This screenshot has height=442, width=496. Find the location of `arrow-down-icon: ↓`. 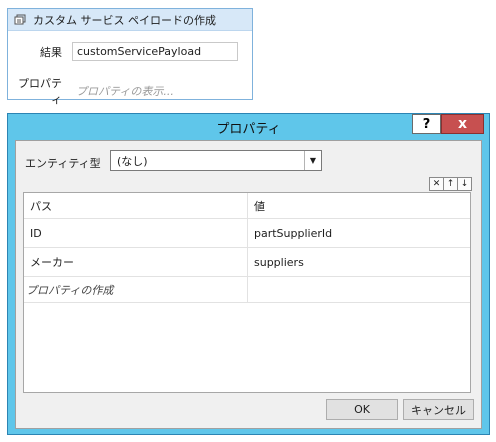

arrow-down-icon: ↓ is located at coordinates (464, 184).